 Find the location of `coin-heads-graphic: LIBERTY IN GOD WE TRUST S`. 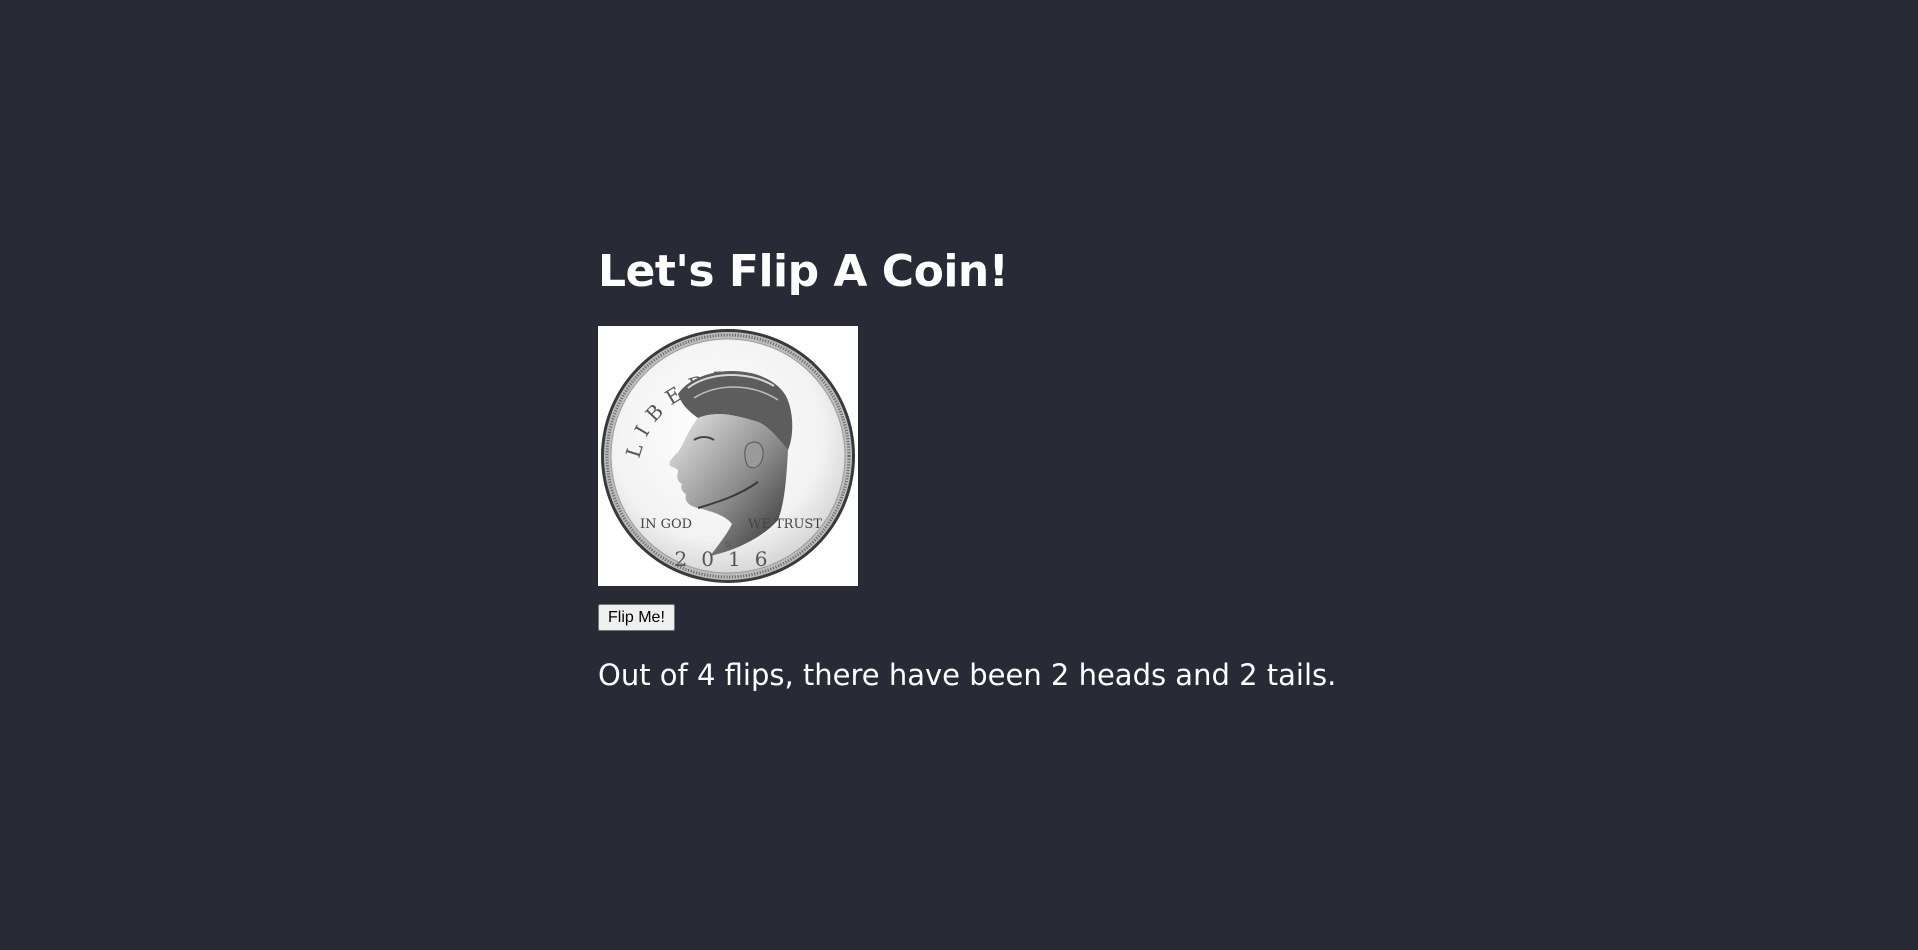

coin-heads-graphic: LIBERTY IN GOD WE TRUST S is located at coordinates (728, 456).